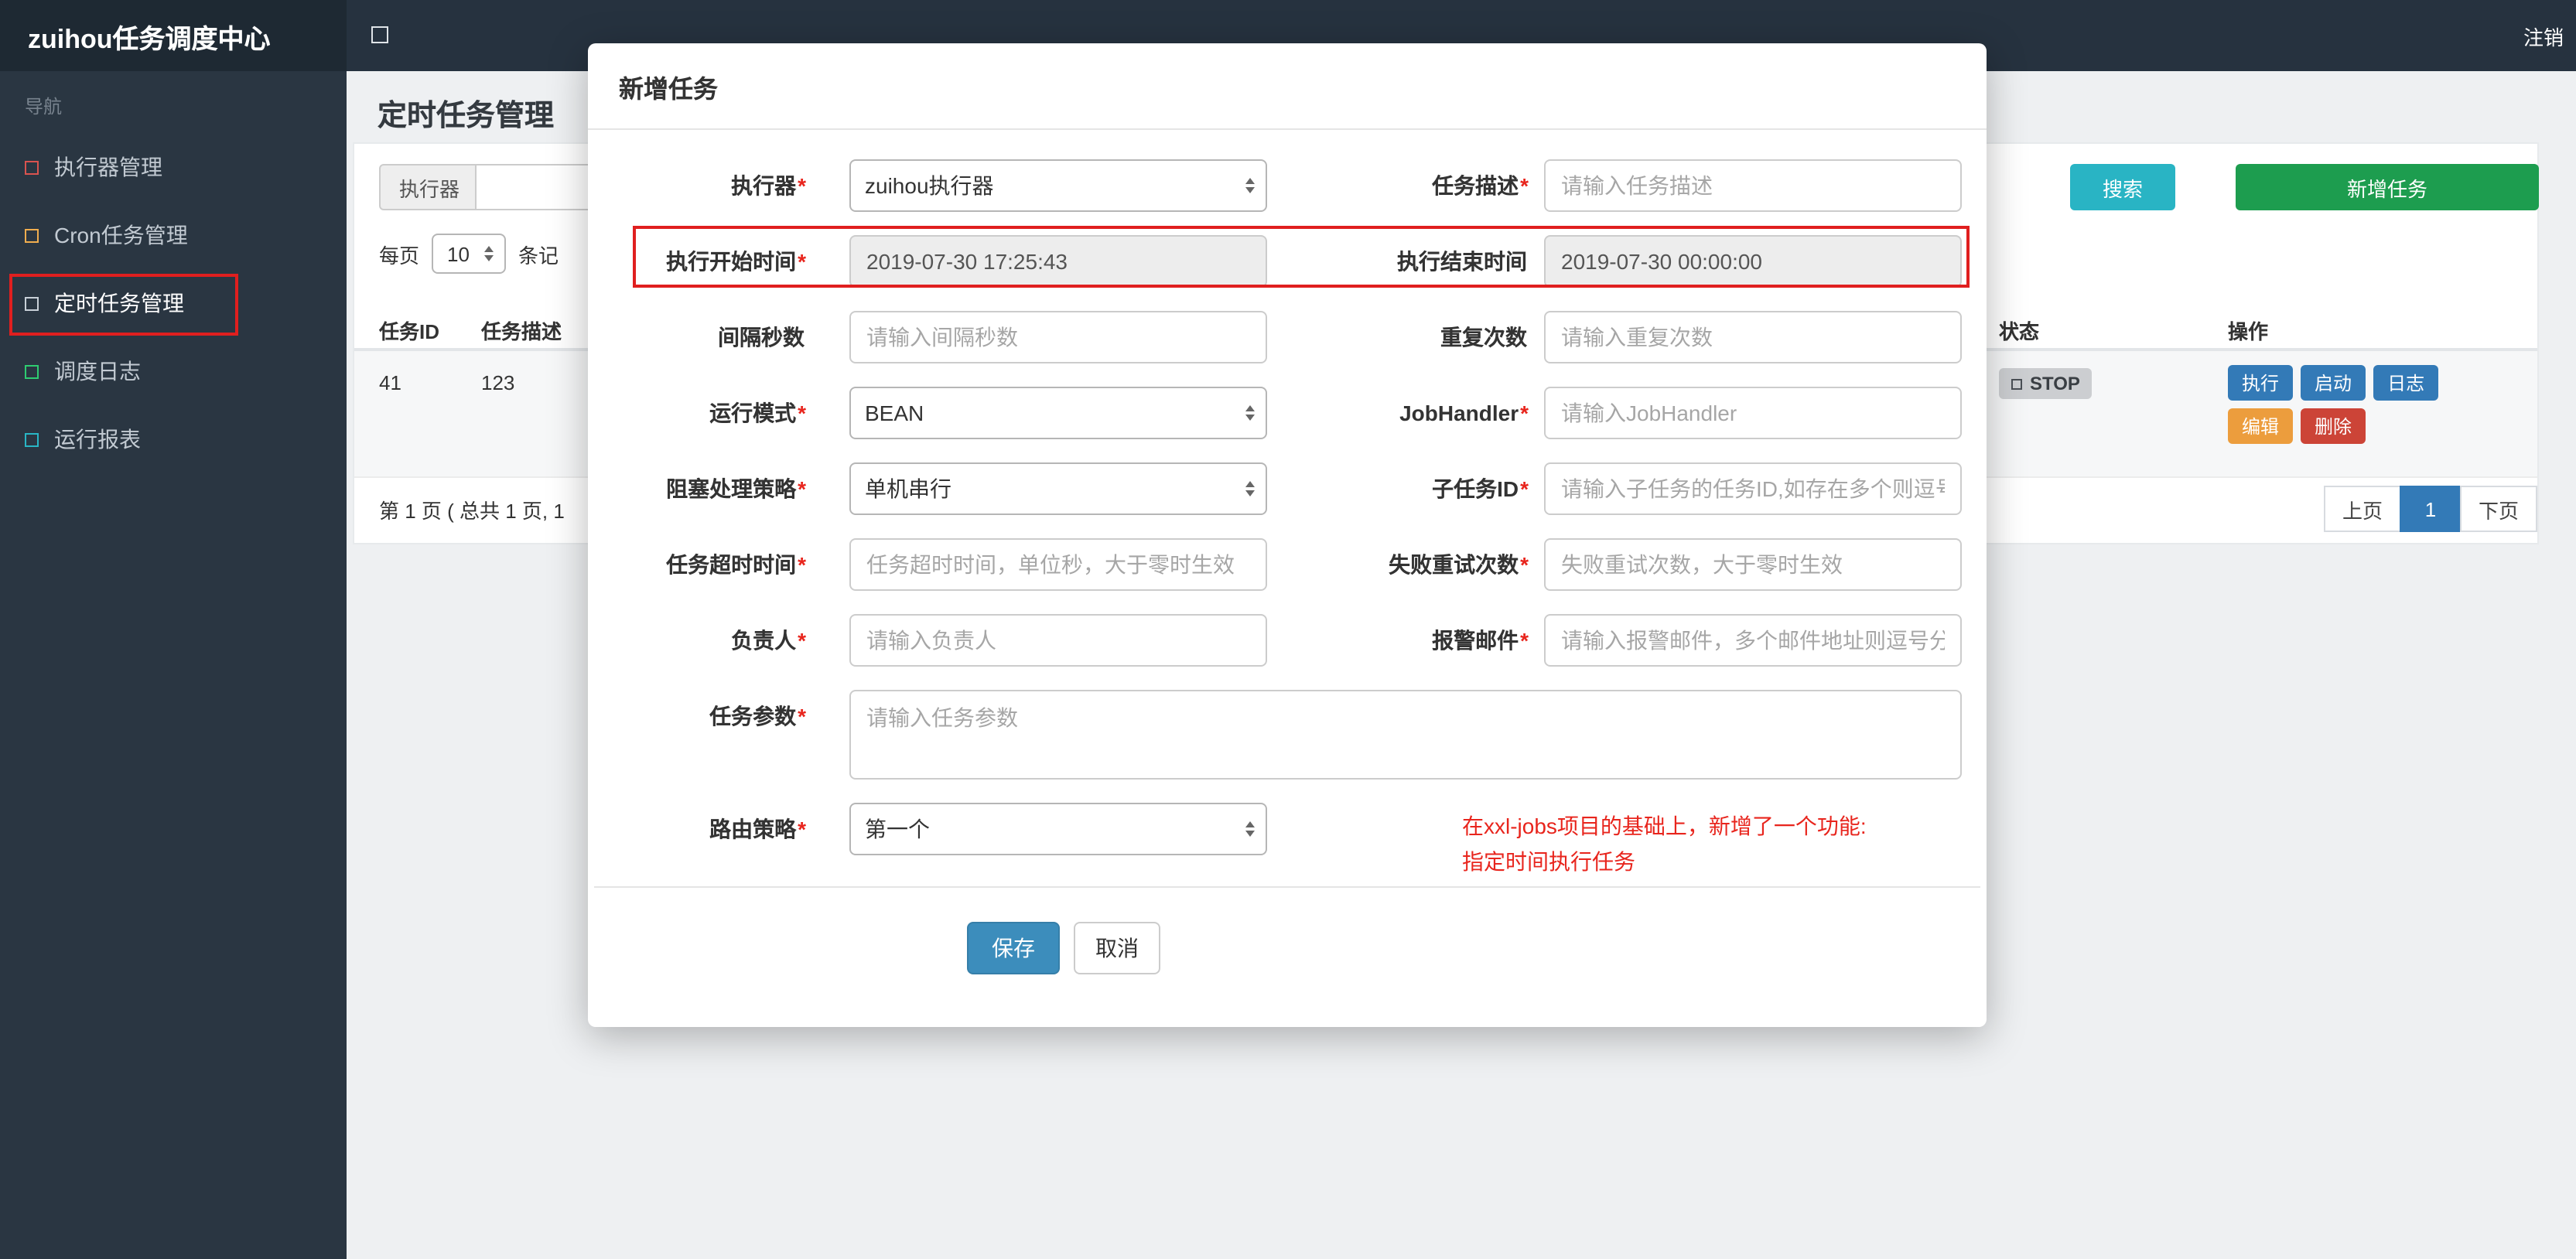 The image size is (2576, 1259). Describe the element at coordinates (897, 829) in the screenshot. I see `route-strategy-select-value: 第一个` at that location.